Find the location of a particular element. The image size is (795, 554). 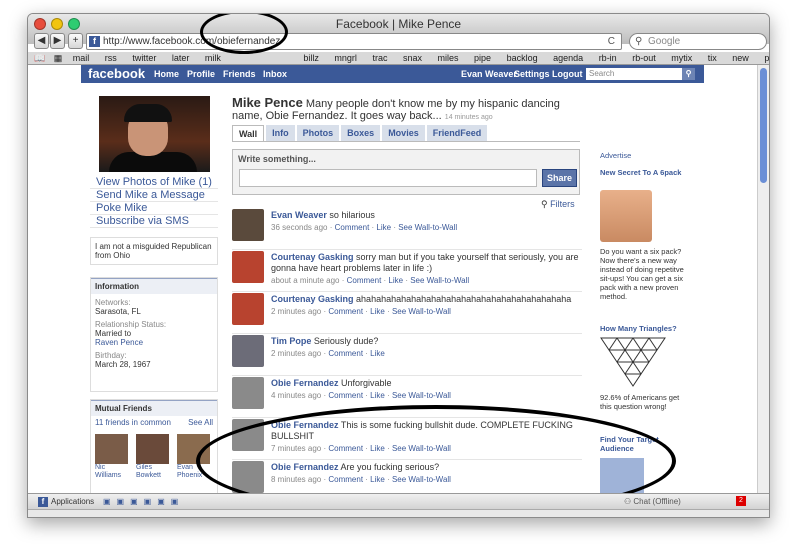

friend-tile: Giles Bowkett is located at coordinates (152, 457).